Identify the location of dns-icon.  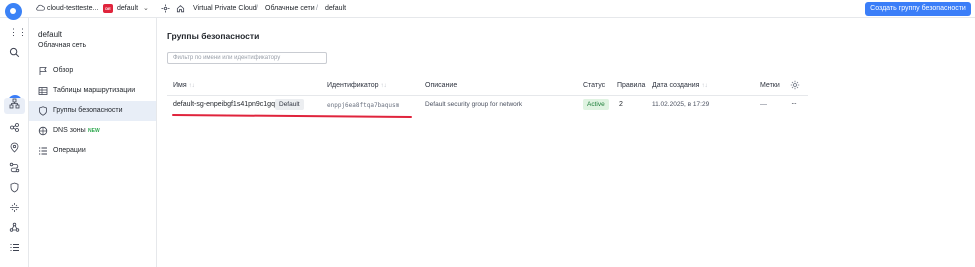
(43, 131).